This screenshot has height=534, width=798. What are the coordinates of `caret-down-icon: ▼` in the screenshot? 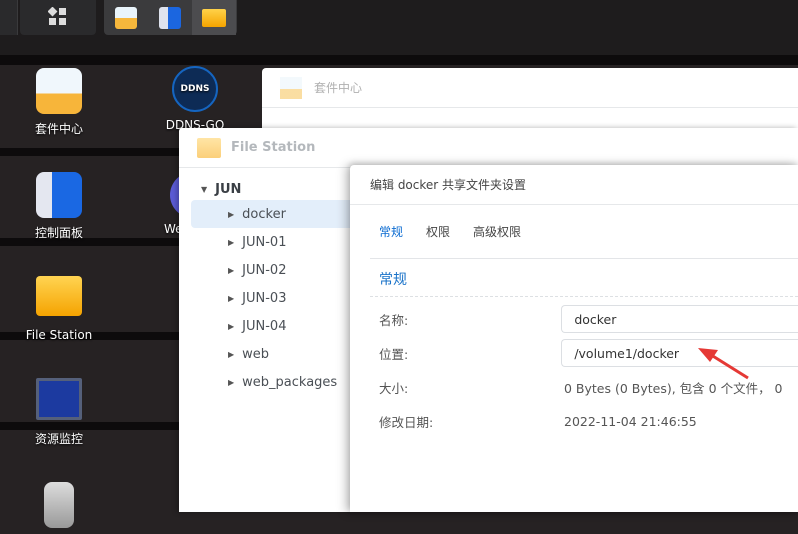 It's located at (204, 189).